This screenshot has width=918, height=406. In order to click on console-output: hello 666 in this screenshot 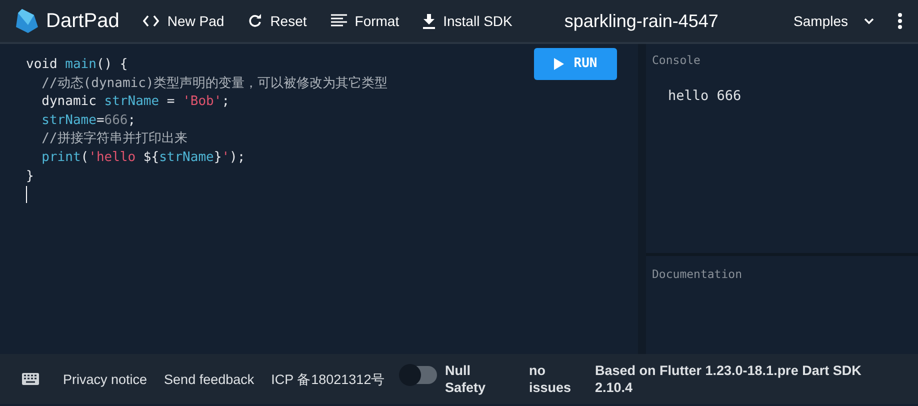, I will do `click(705, 96)`.